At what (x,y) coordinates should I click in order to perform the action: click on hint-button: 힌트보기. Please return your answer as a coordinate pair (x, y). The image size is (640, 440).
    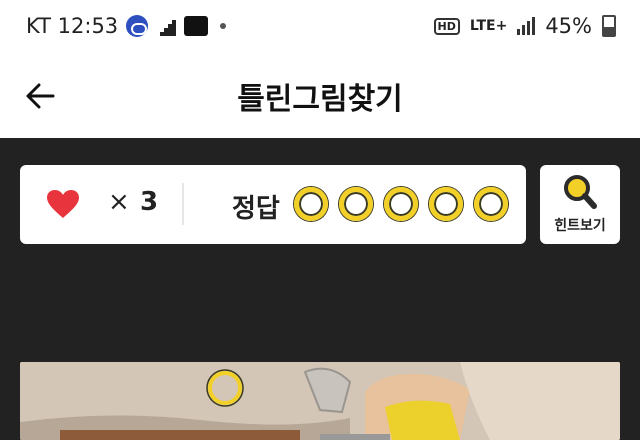
    Looking at the image, I should click on (580, 204).